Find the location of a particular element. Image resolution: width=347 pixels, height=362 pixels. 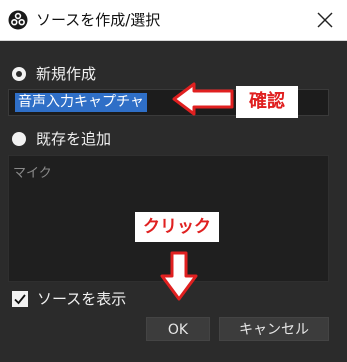

down-arrow-icon is located at coordinates (179, 276).